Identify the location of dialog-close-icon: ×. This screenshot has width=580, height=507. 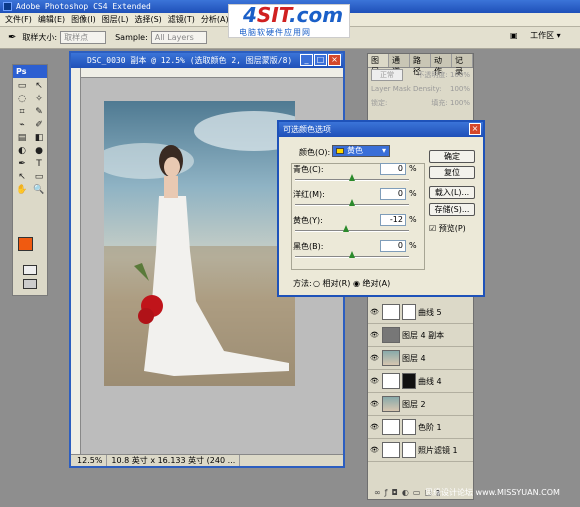
(475, 129).